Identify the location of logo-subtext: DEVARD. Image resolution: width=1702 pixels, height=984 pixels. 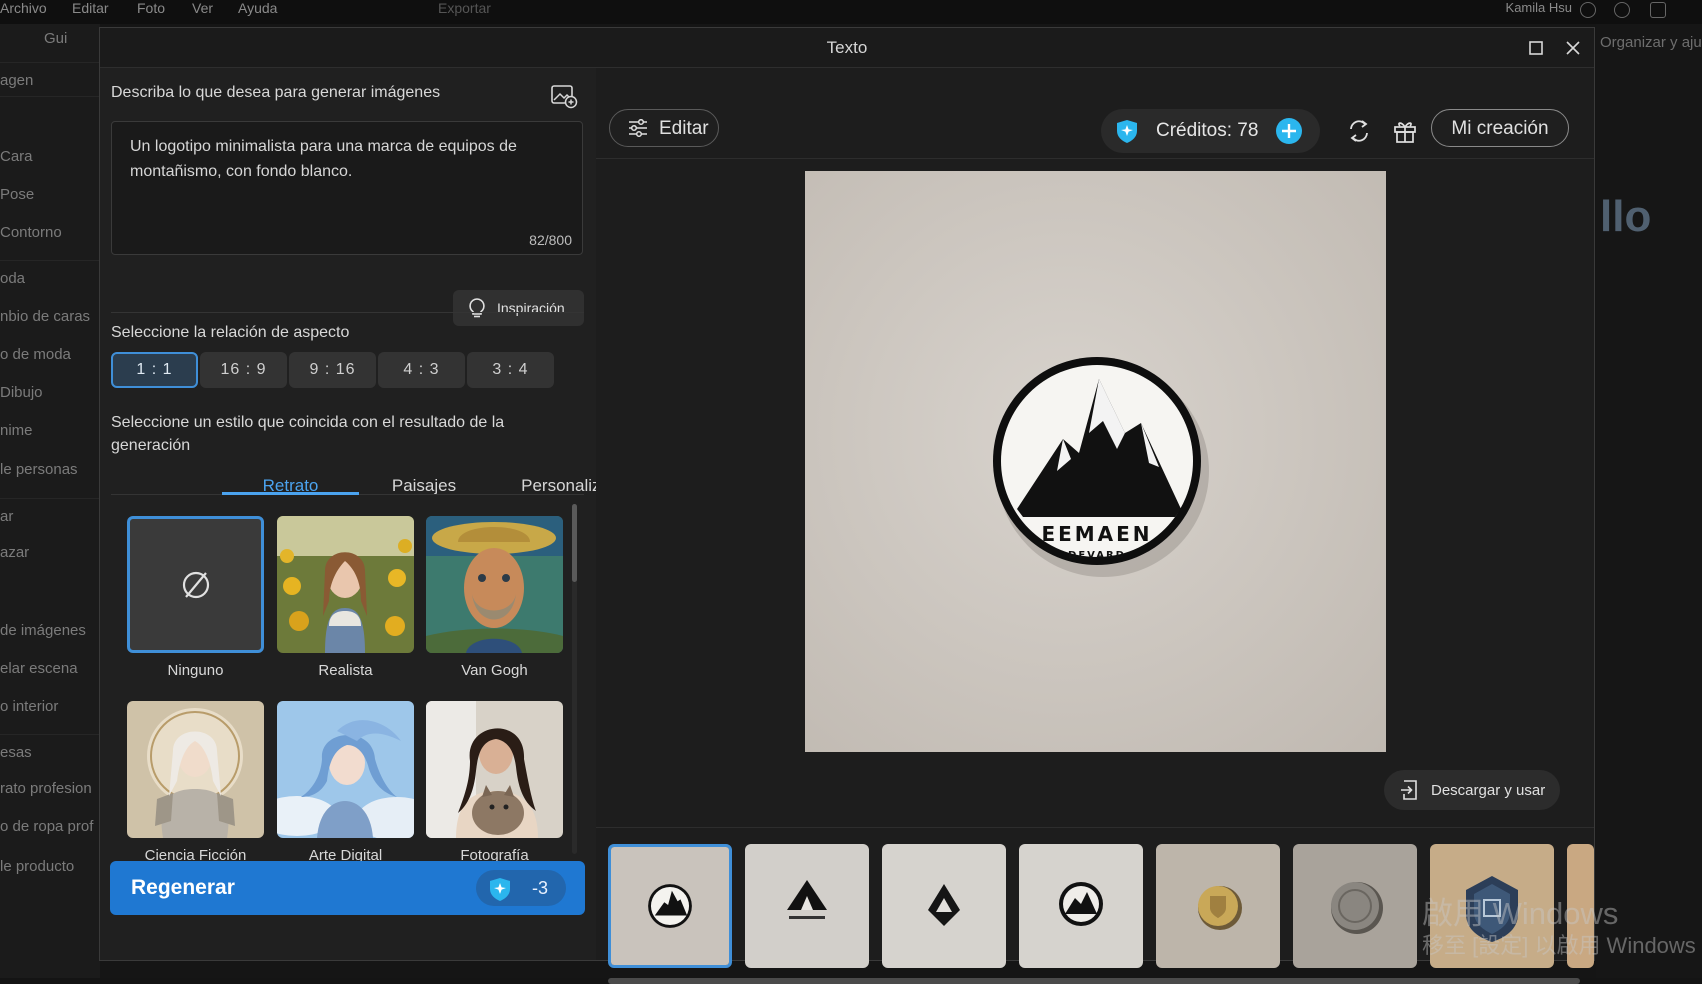
(1097, 555).